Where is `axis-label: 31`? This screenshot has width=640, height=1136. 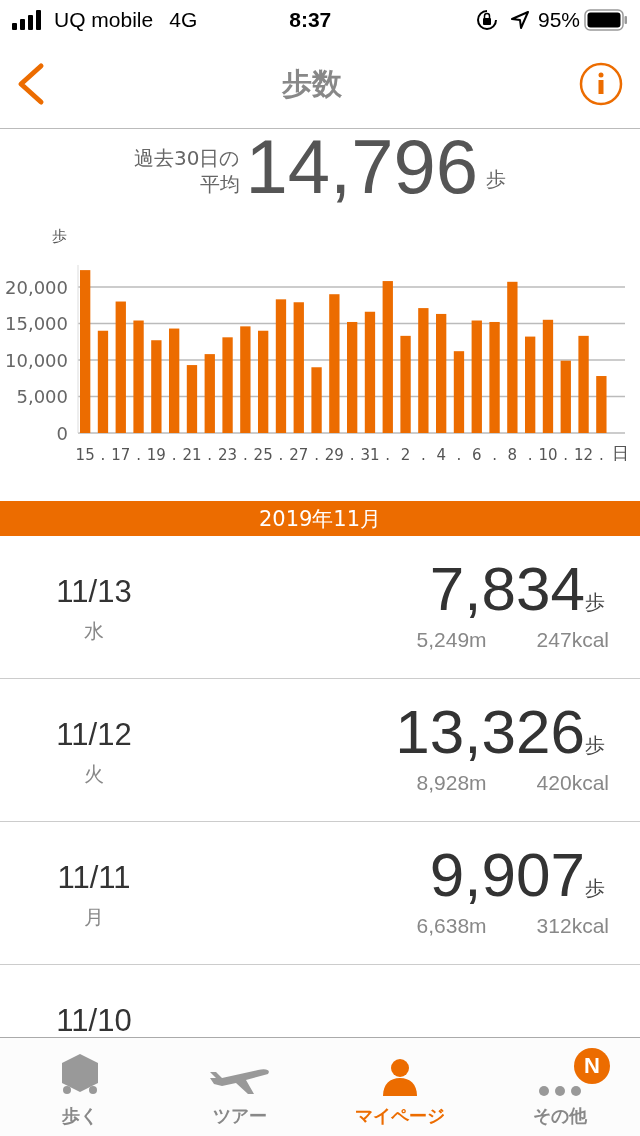
axis-label: 31 is located at coordinates (370, 455).